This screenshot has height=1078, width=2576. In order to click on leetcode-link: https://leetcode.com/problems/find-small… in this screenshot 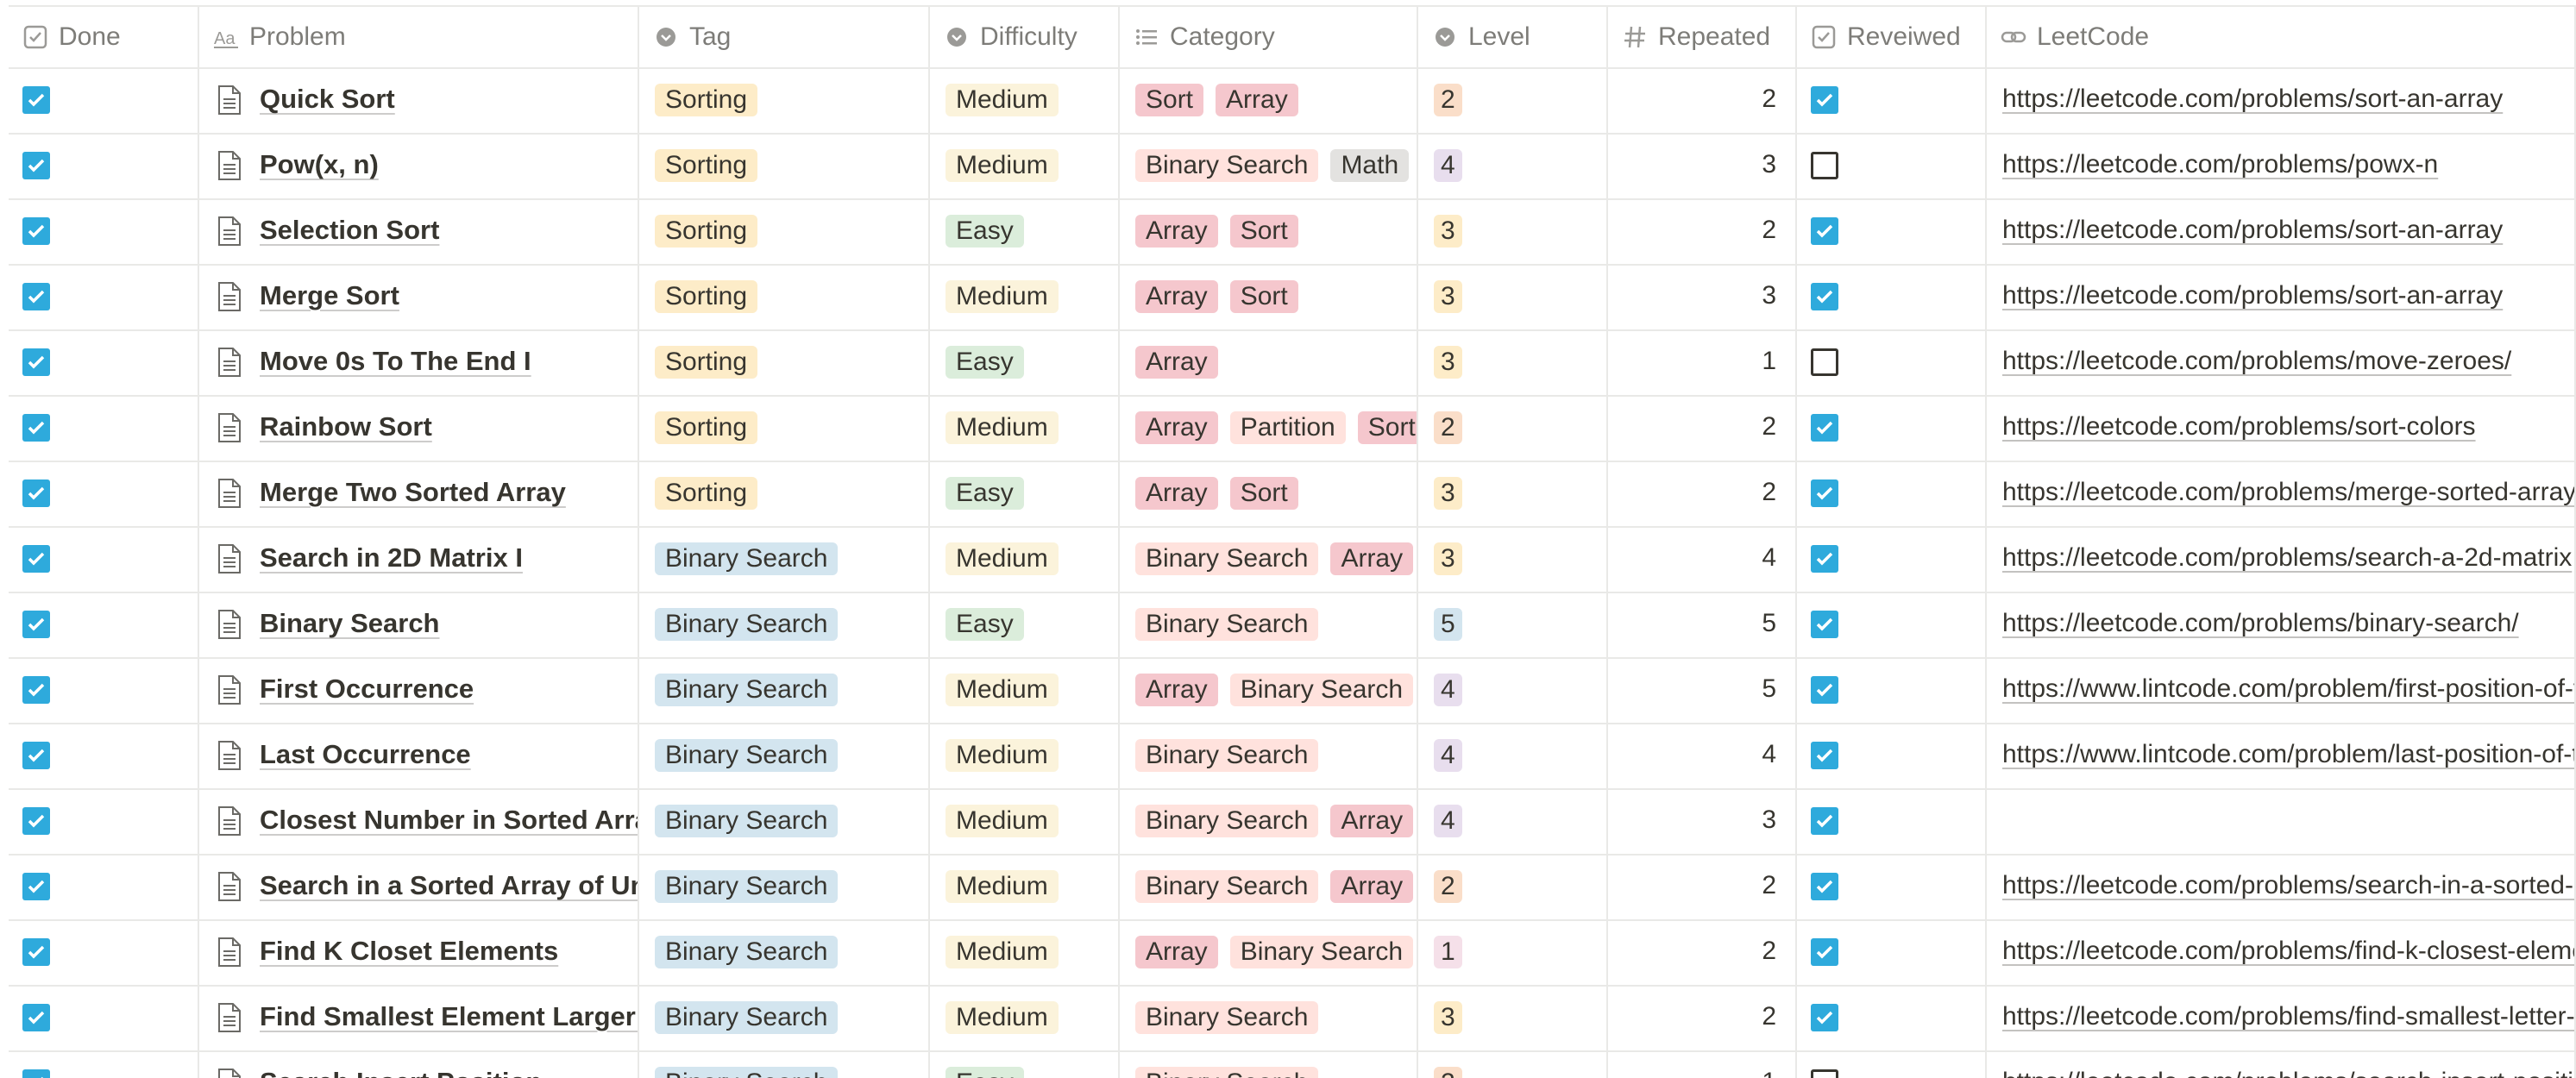, I will do `click(2288, 1017)`.